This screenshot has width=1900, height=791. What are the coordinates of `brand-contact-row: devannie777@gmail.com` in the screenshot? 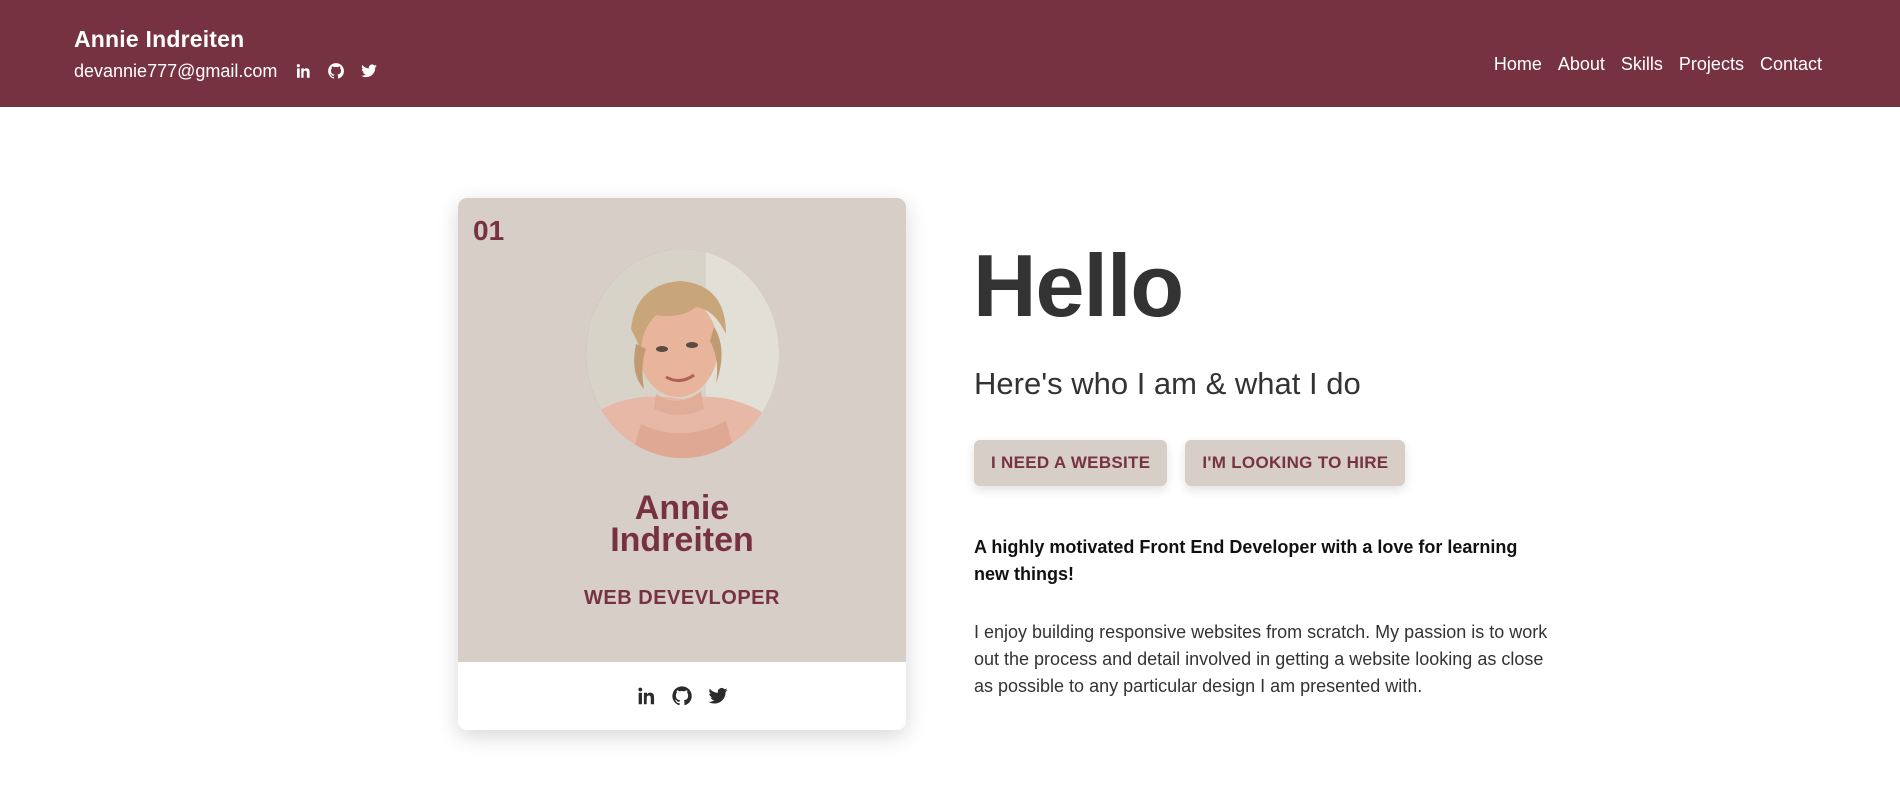 It's located at (233, 71).